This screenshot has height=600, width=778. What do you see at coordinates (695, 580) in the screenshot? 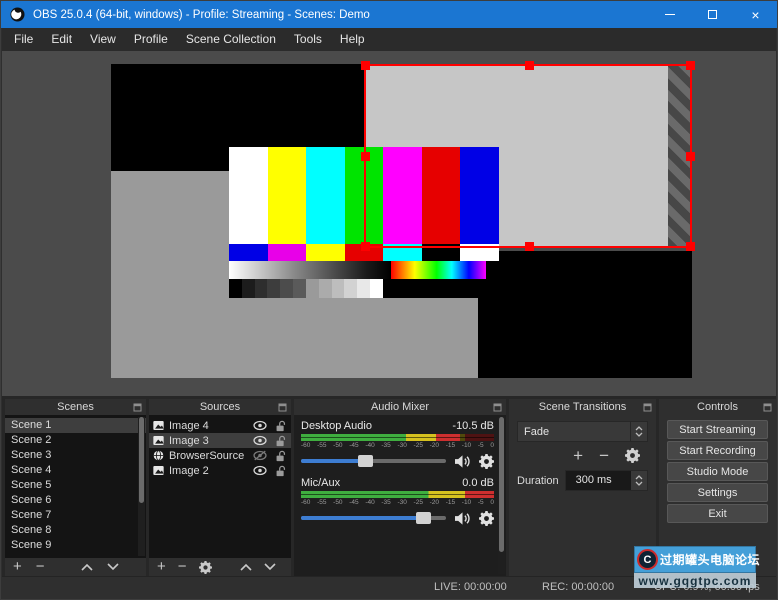
I see `watermark-url: www.gqgtpc.com` at bounding box center [695, 580].